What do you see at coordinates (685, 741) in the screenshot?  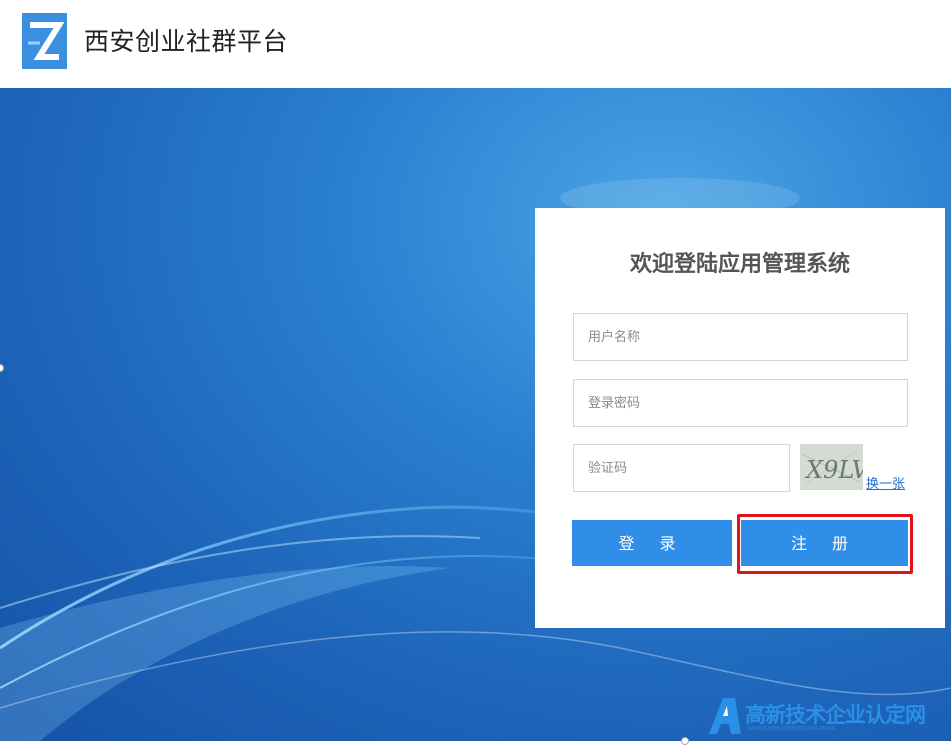 I see `selection-handle` at bounding box center [685, 741].